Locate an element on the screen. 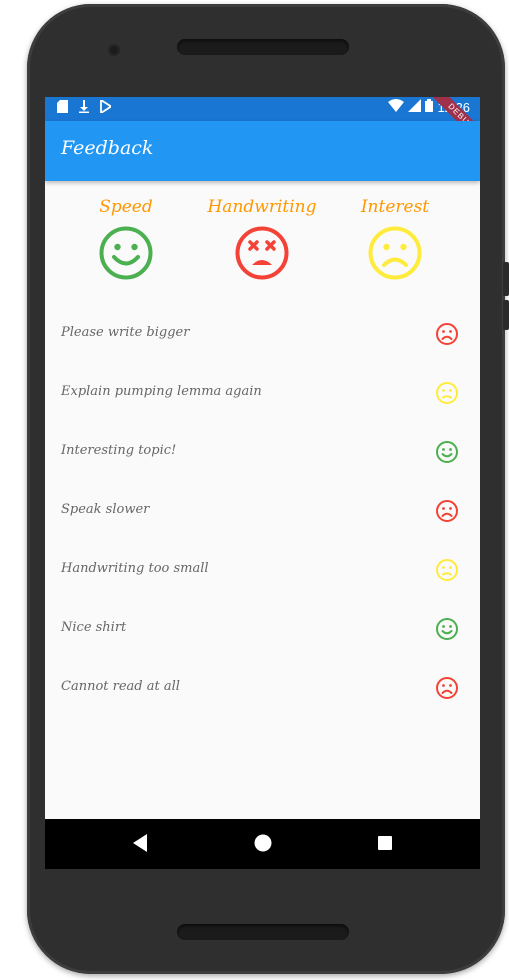 Image resolution: width=509 pixels, height=980 pixels. list-item: Explain pumping lemma again is located at coordinates (262, 393).